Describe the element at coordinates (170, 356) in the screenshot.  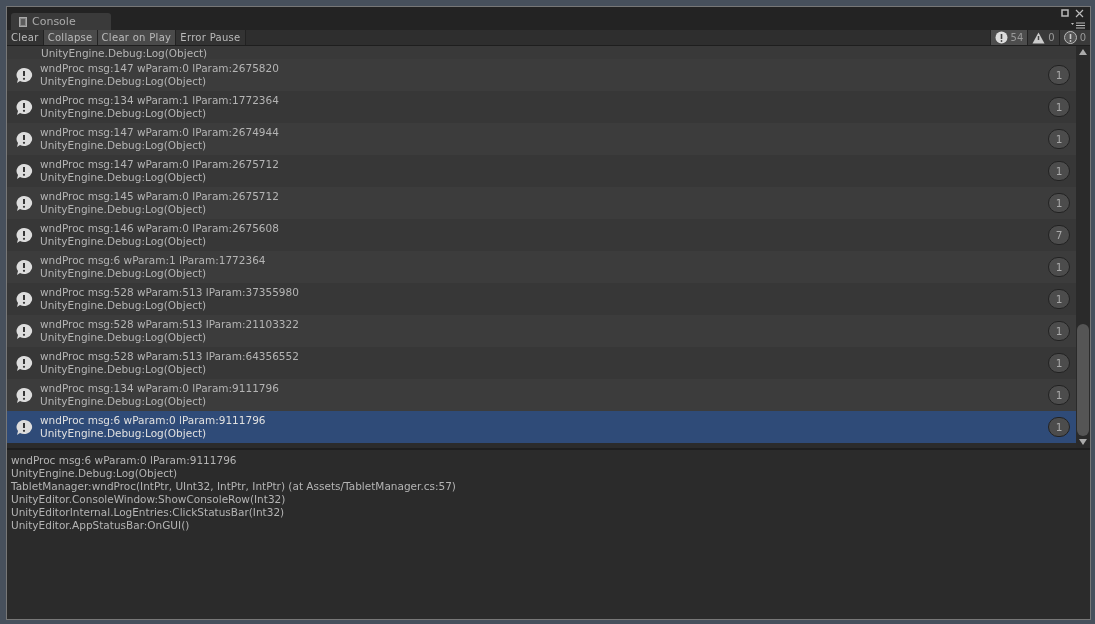
I see `log-message-text: wndProc msg:528 wParam:513 lParam:64356552` at that location.